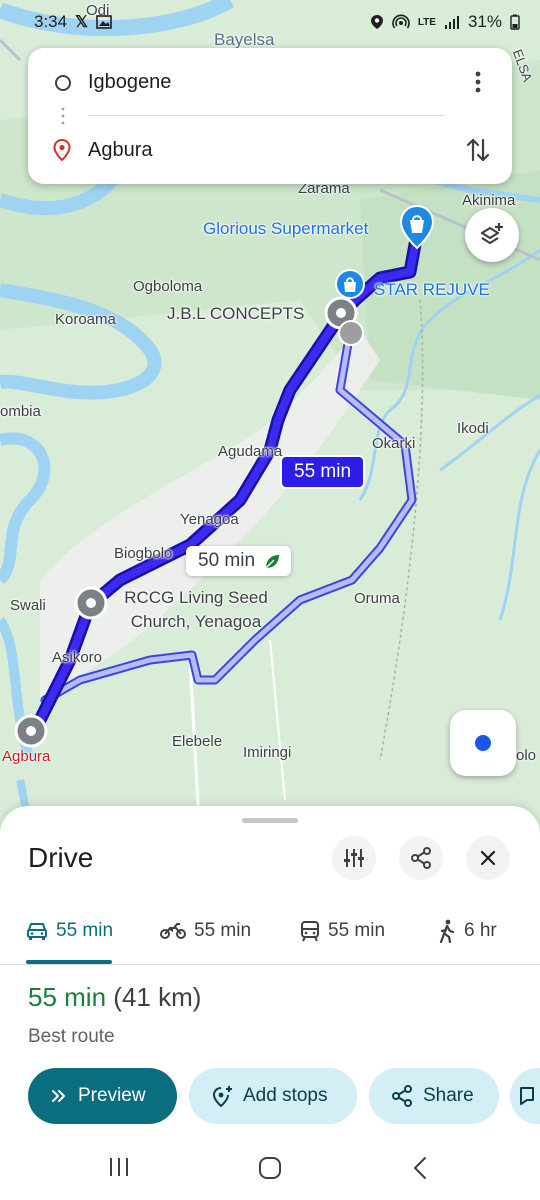 This screenshot has width=540, height=1200. Describe the element at coordinates (197, 741) in the screenshot. I see `map-label-elebele: Elebele` at that location.